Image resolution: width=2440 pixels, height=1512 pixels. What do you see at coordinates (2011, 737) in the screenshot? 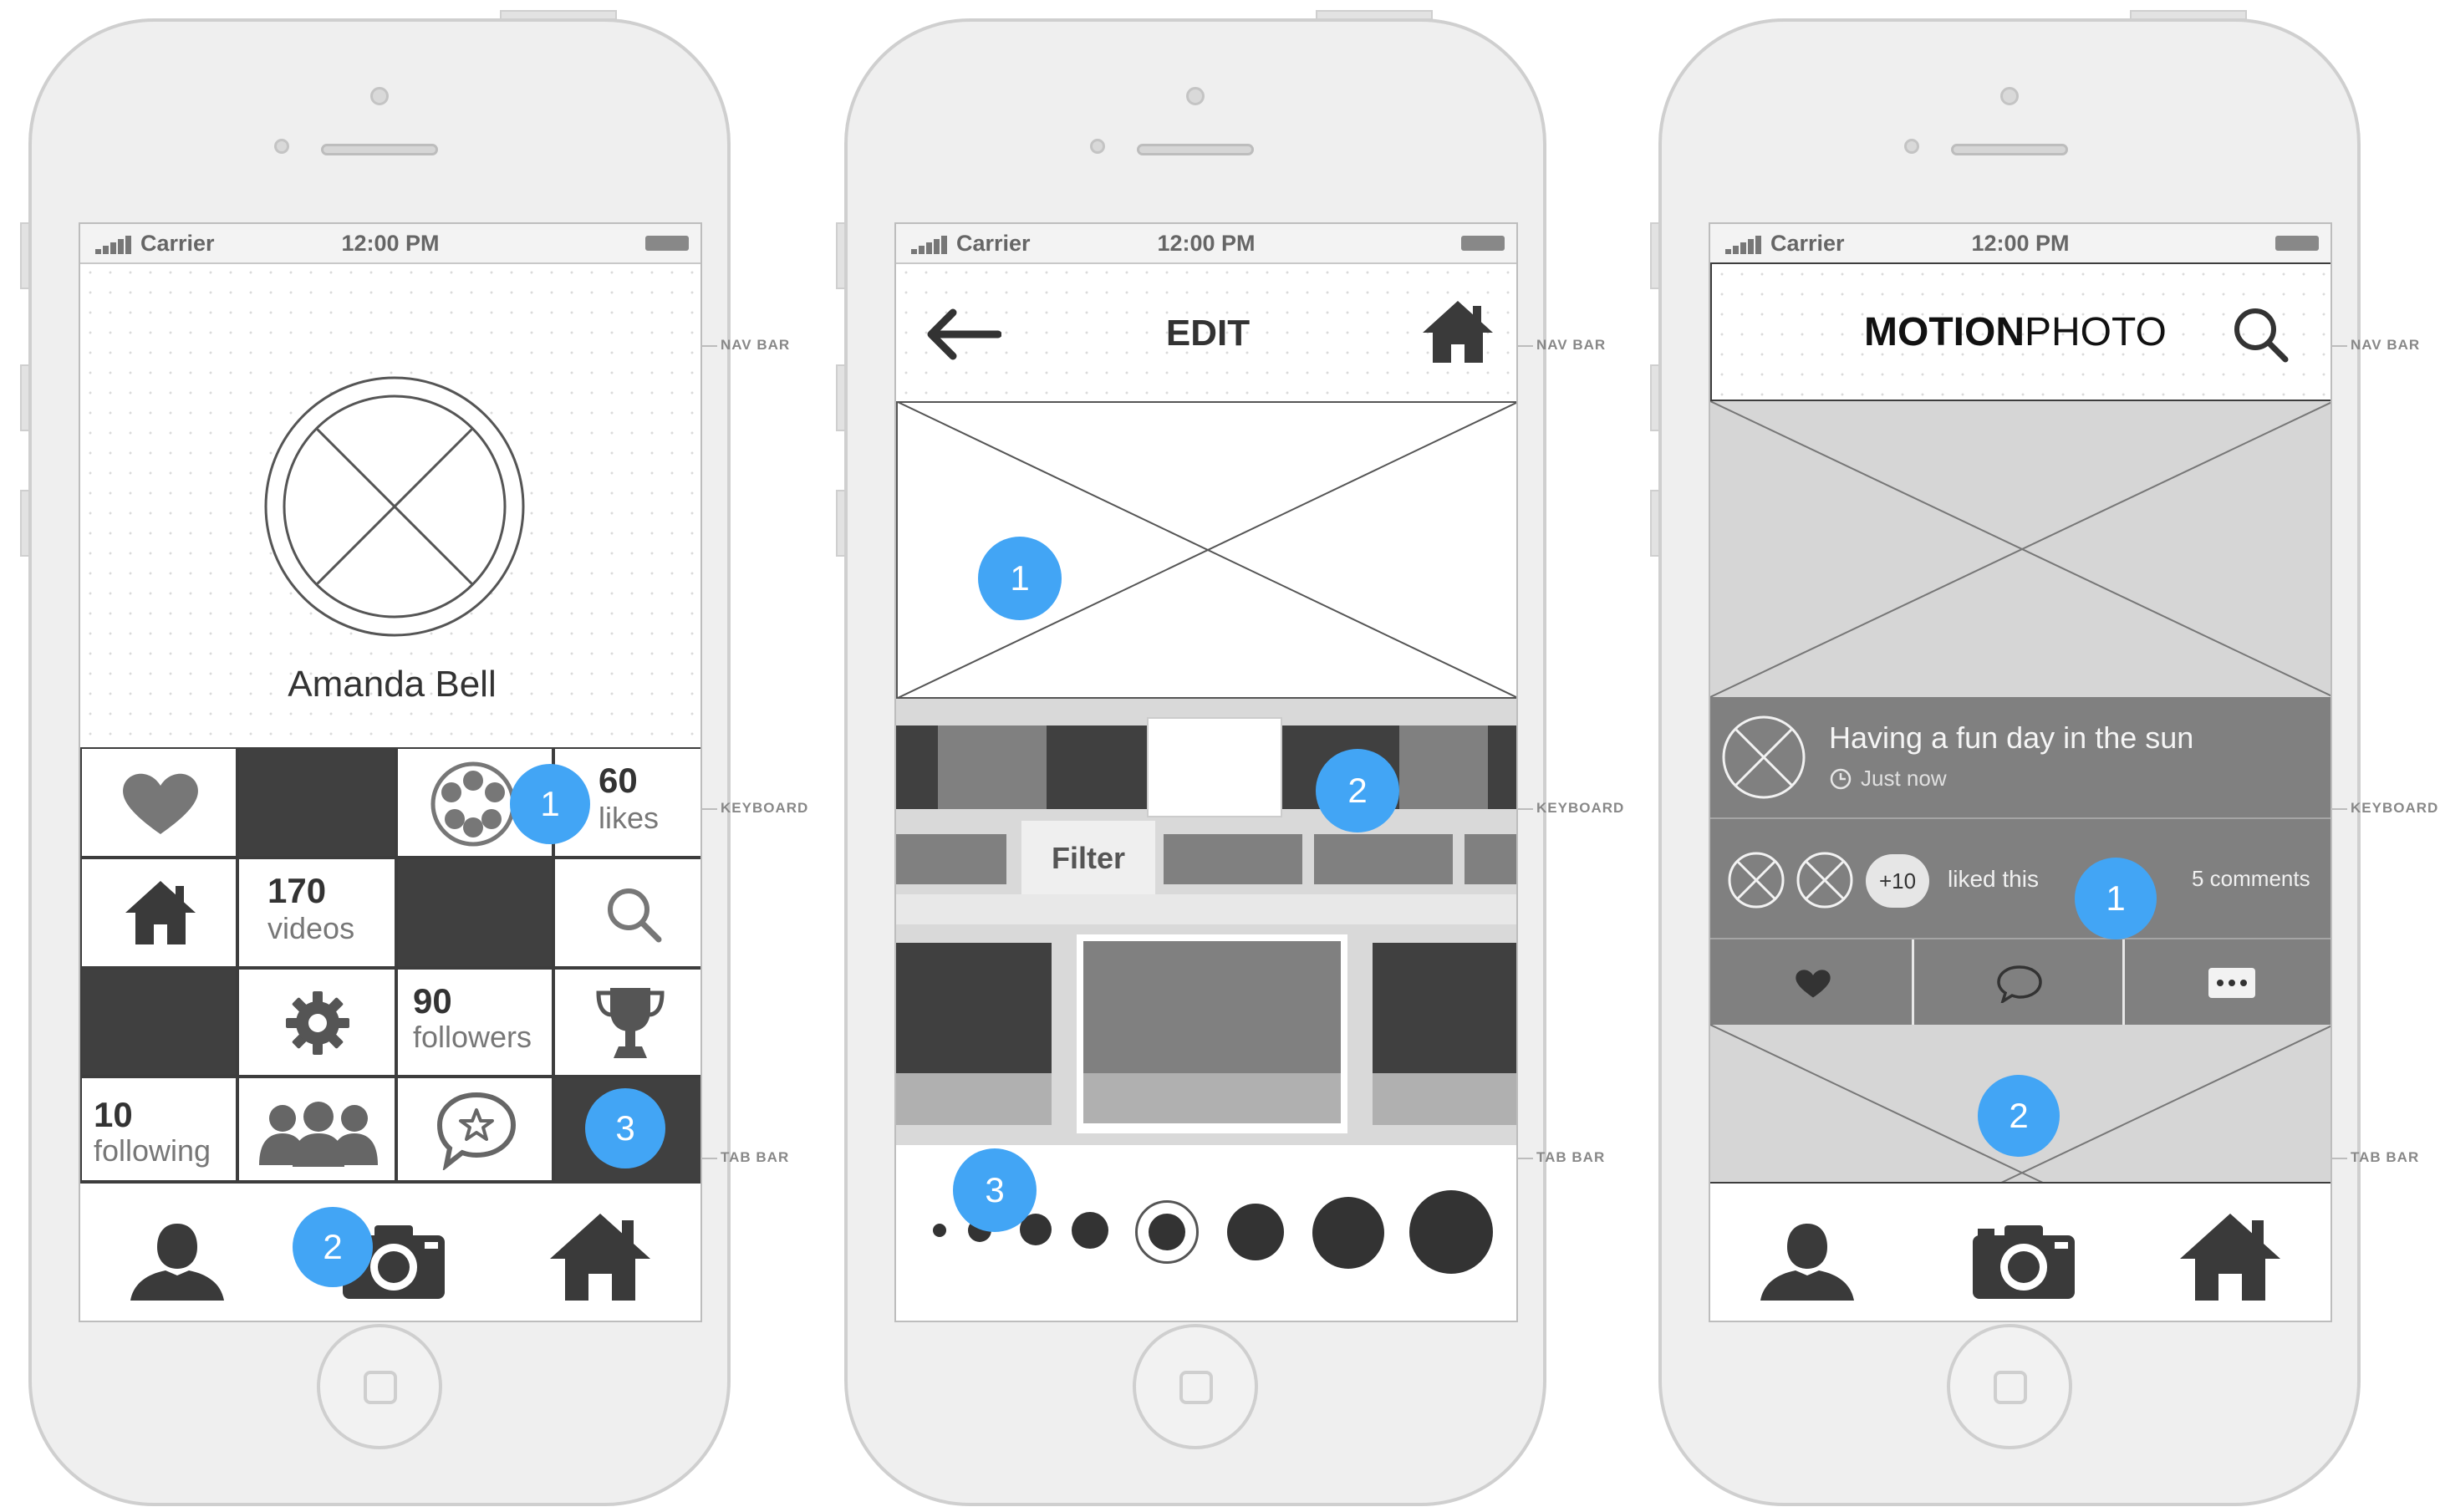
I see `post-title: Having a fun day in the sun` at bounding box center [2011, 737].